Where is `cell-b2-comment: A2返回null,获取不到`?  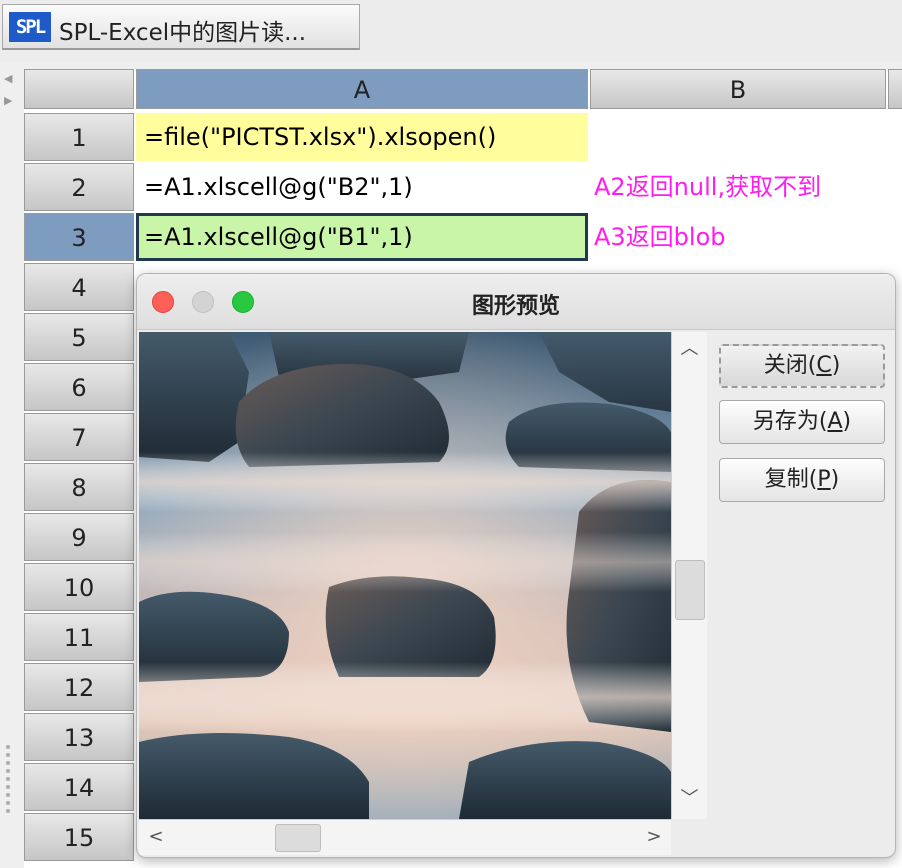
cell-b2-comment: A2返回null,获取不到 is located at coordinates (707, 187).